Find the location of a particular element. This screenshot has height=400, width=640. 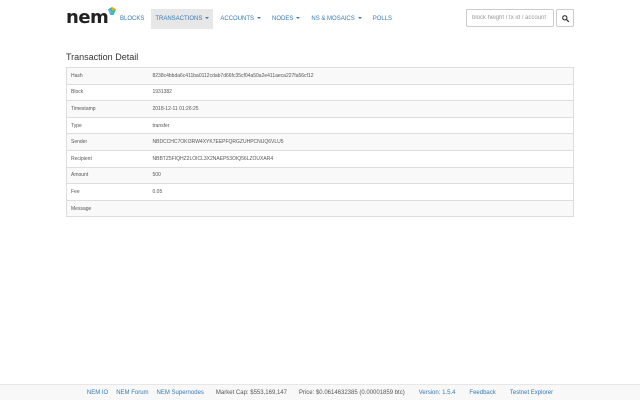

nem-logo: nem is located at coordinates (91, 17).